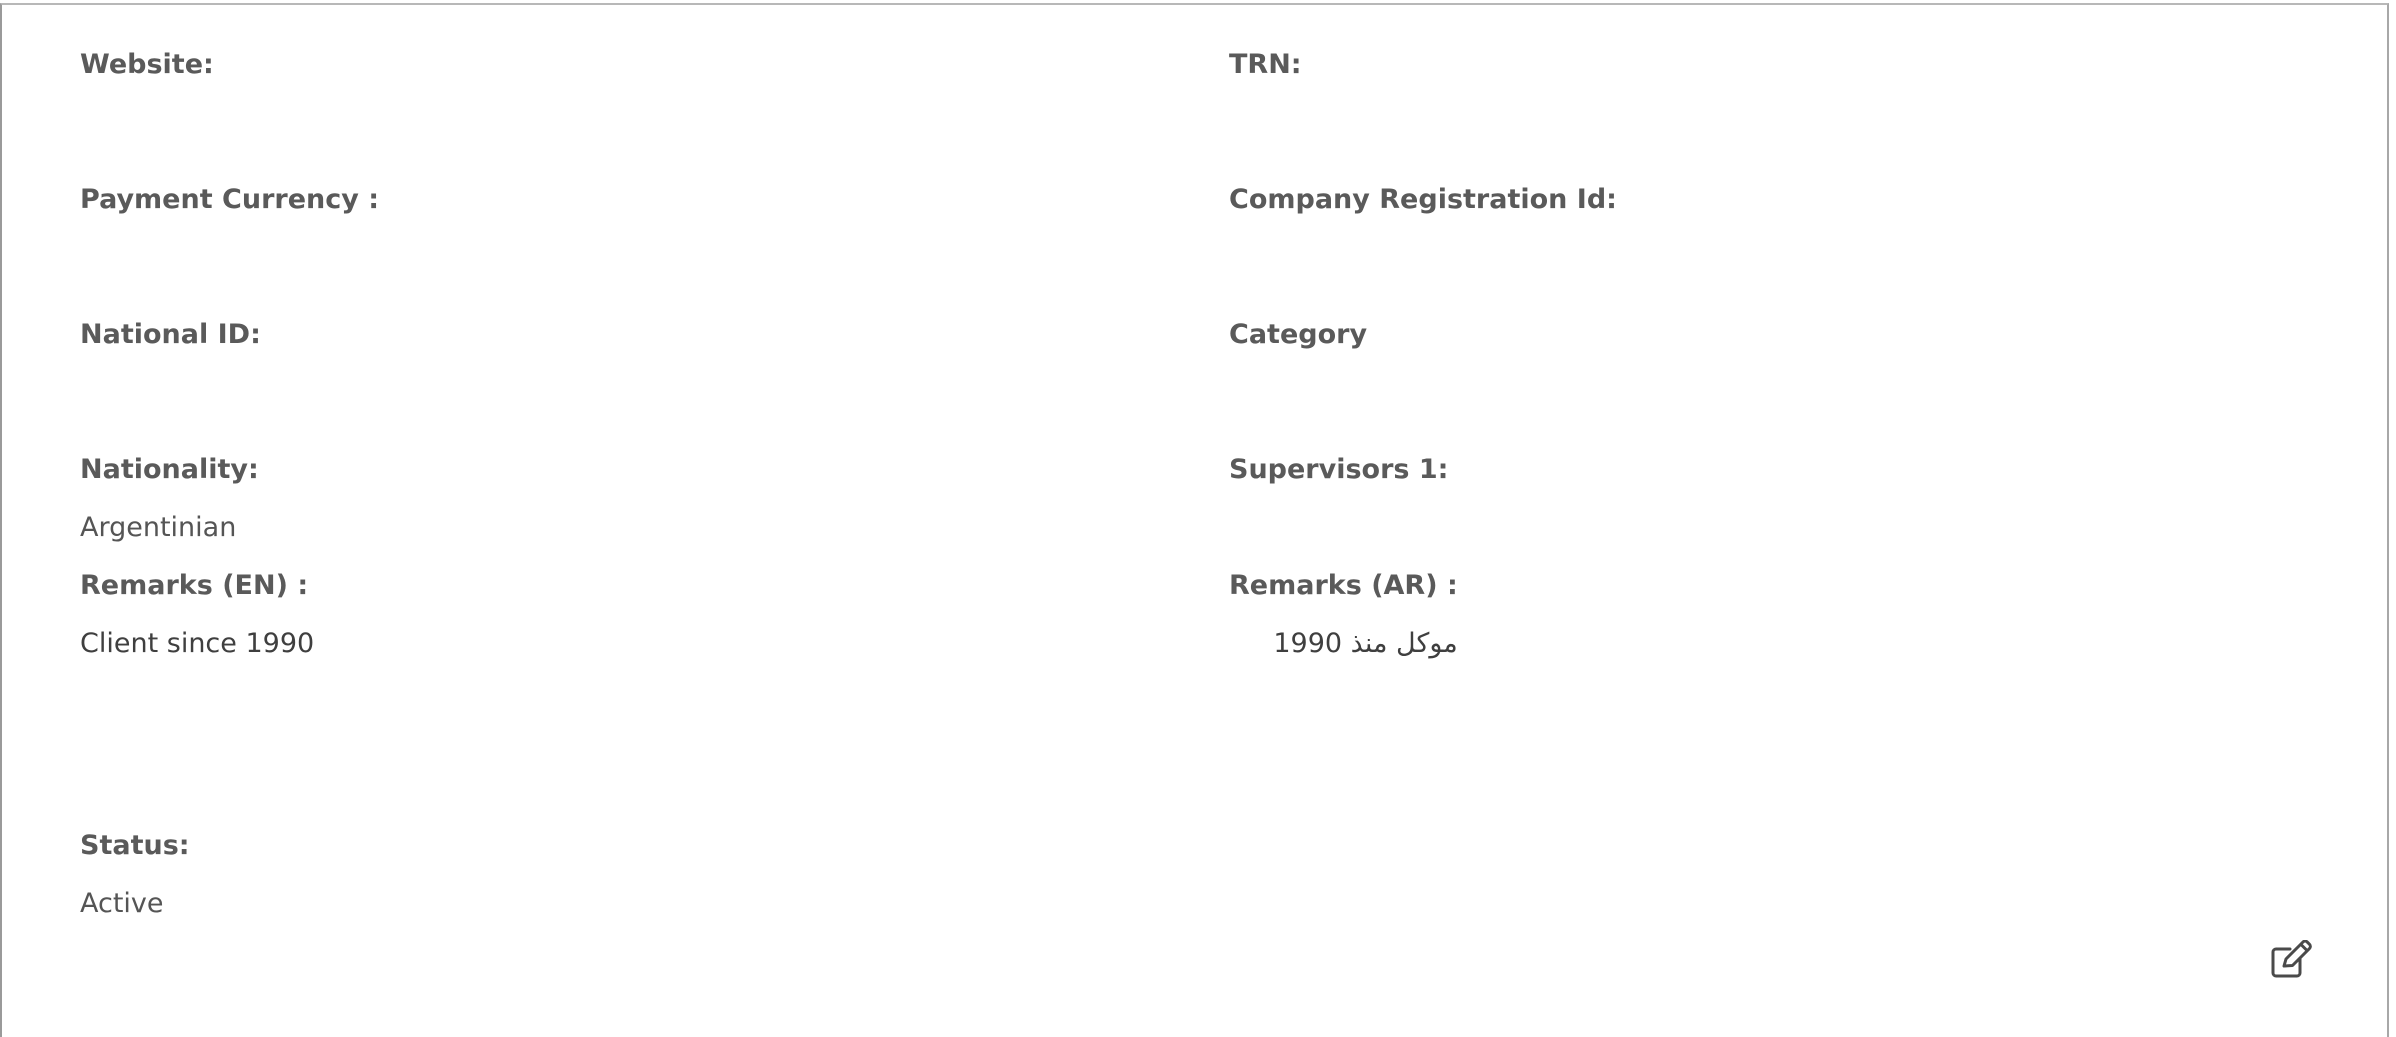 Image resolution: width=2396 pixels, height=1037 pixels. Describe the element at coordinates (194, 585) in the screenshot. I see `remarks-en-label: Remarks (EN) :` at that location.